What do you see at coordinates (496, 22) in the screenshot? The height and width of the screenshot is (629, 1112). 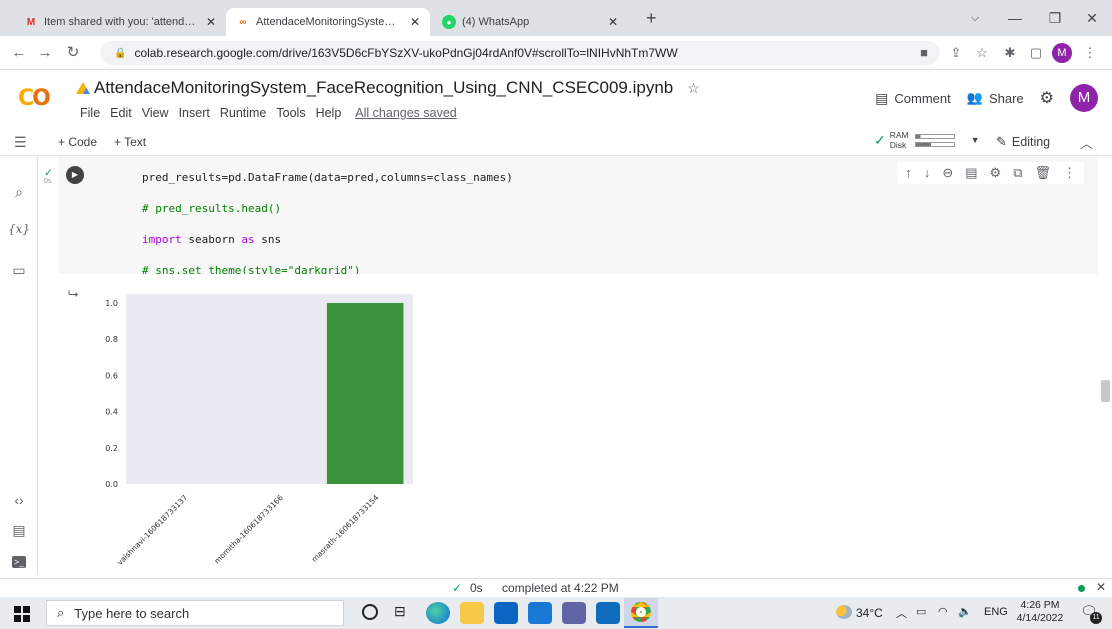 I see `tab-label: (4) WhatsApp` at bounding box center [496, 22].